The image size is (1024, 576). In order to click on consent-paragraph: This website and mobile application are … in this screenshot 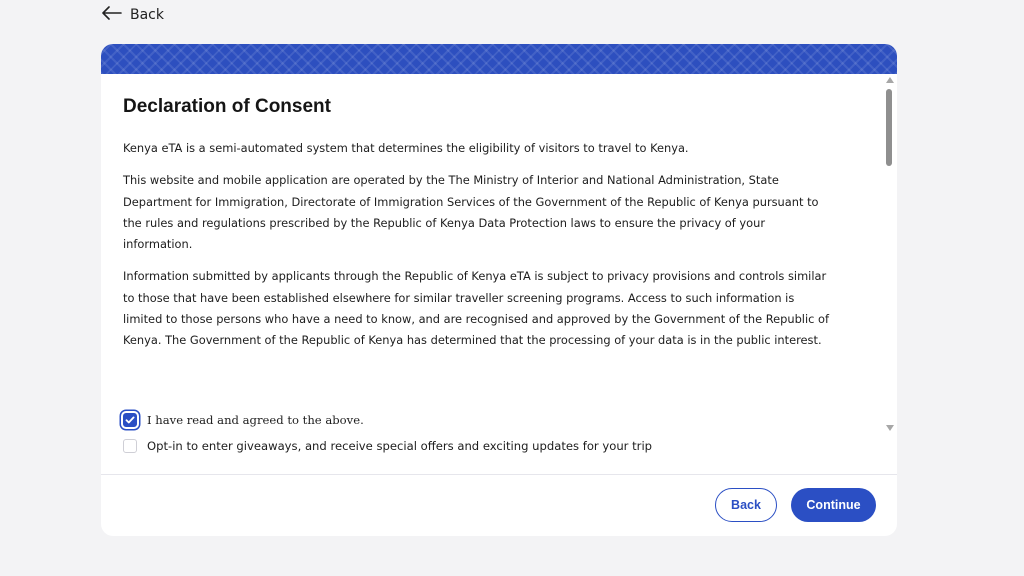, I will do `click(471, 212)`.